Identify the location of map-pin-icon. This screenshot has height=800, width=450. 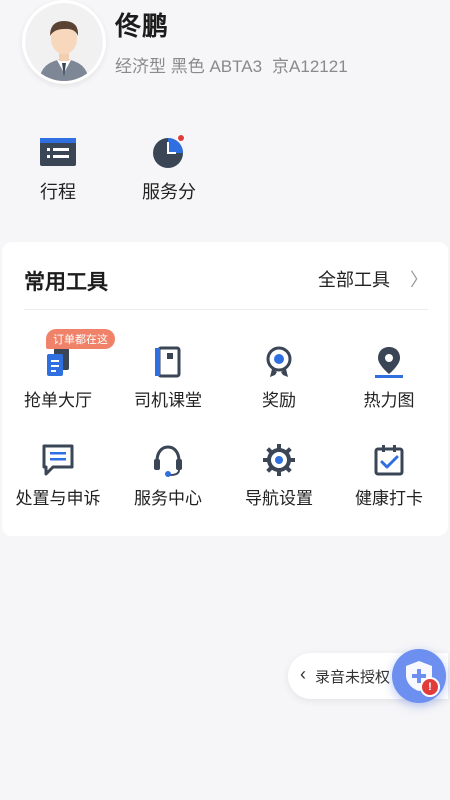
(389, 362).